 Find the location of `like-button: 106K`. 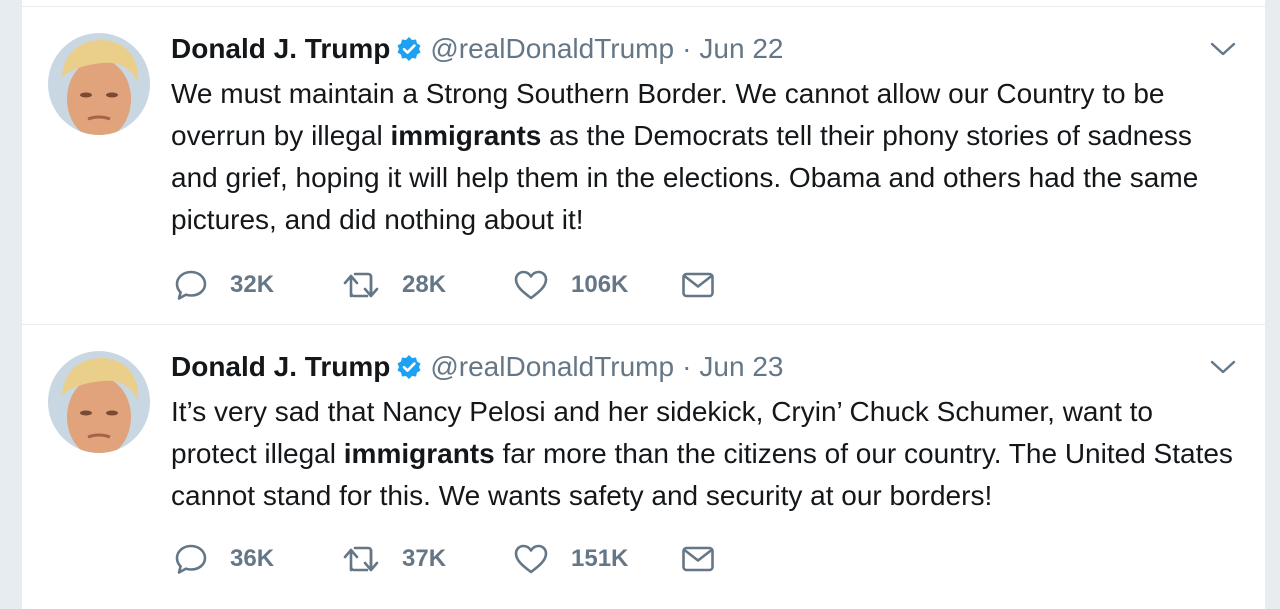

like-button: 106K is located at coordinates (597, 285).